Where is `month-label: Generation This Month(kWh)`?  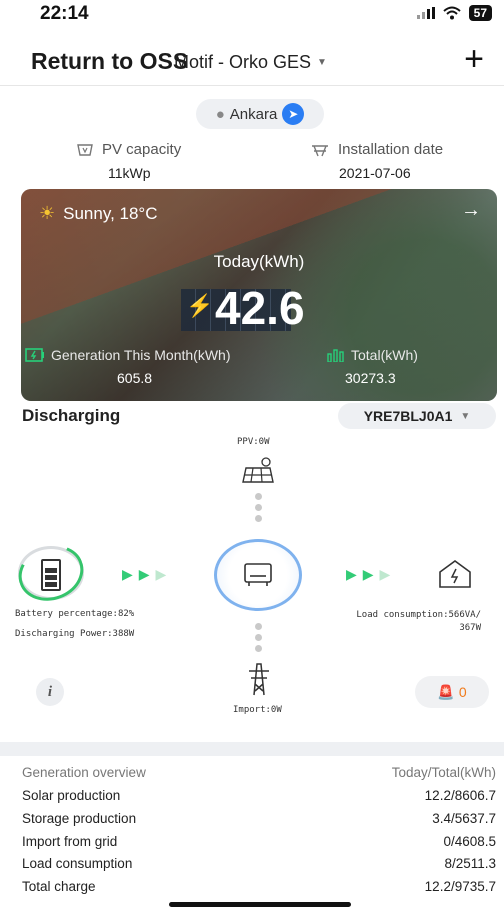
month-label: Generation This Month(kWh) is located at coordinates (141, 355).